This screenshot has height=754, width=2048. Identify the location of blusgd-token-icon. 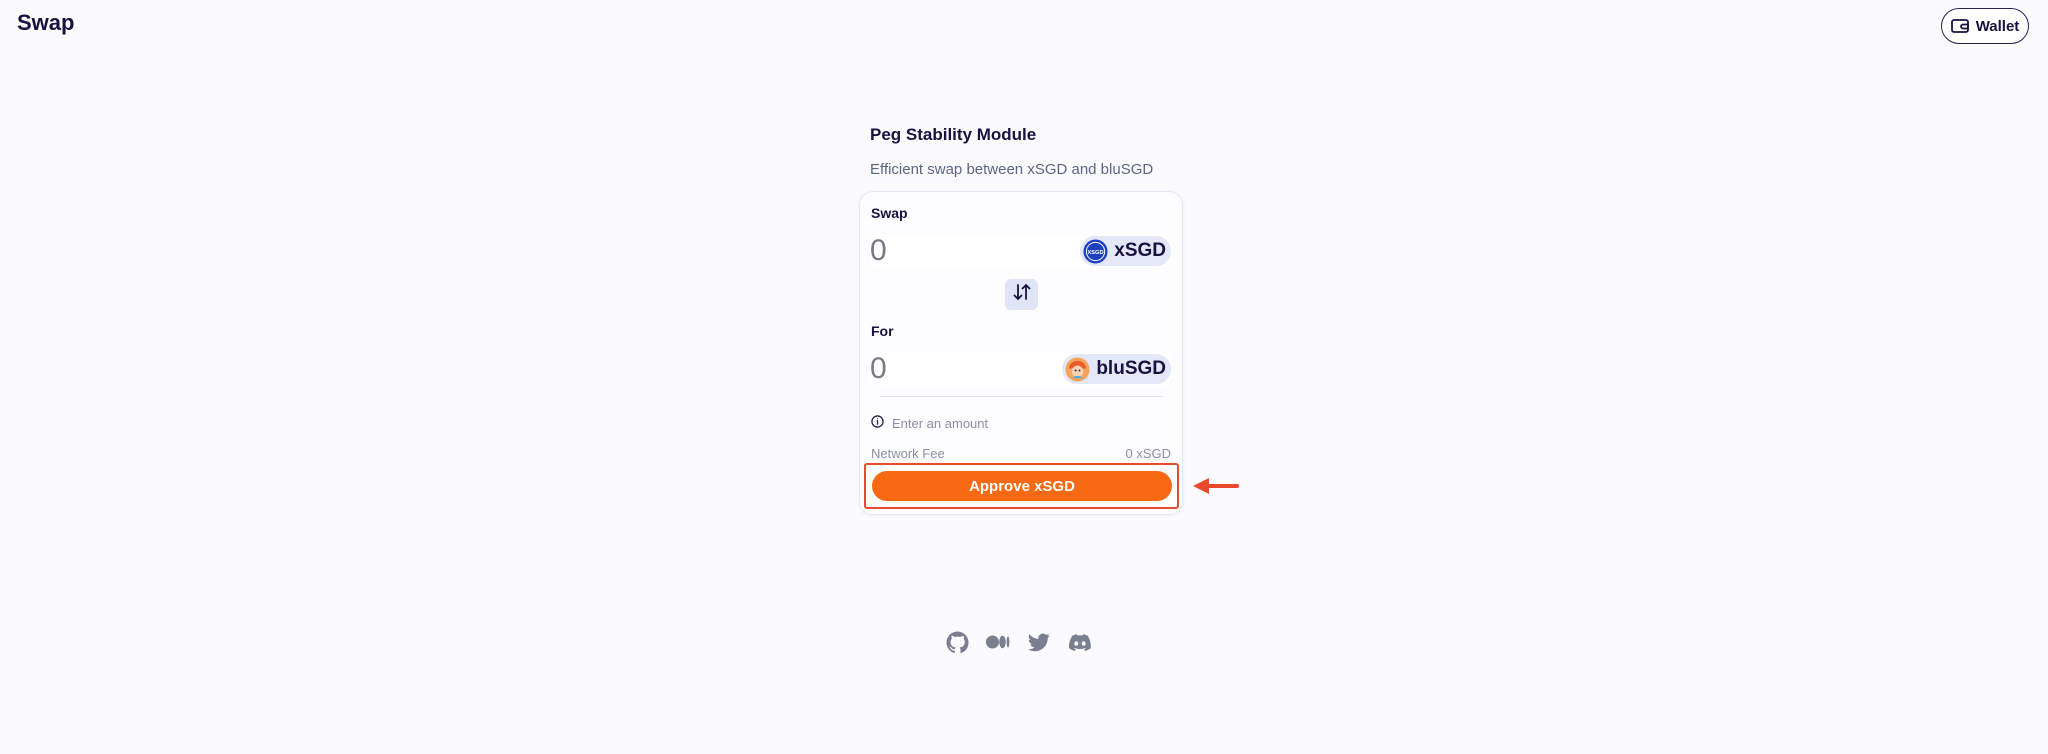
(1077, 369).